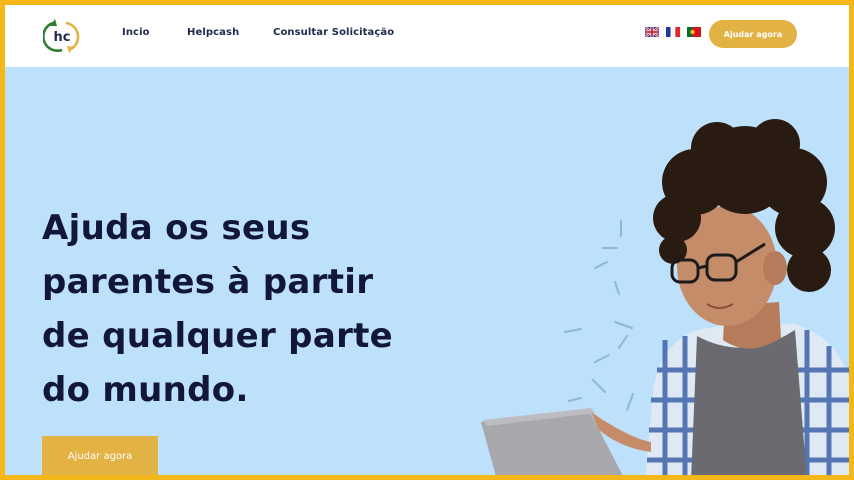 The image size is (854, 480). Describe the element at coordinates (208, 282) in the screenshot. I see `hero-title-line: parentes à partir` at that location.